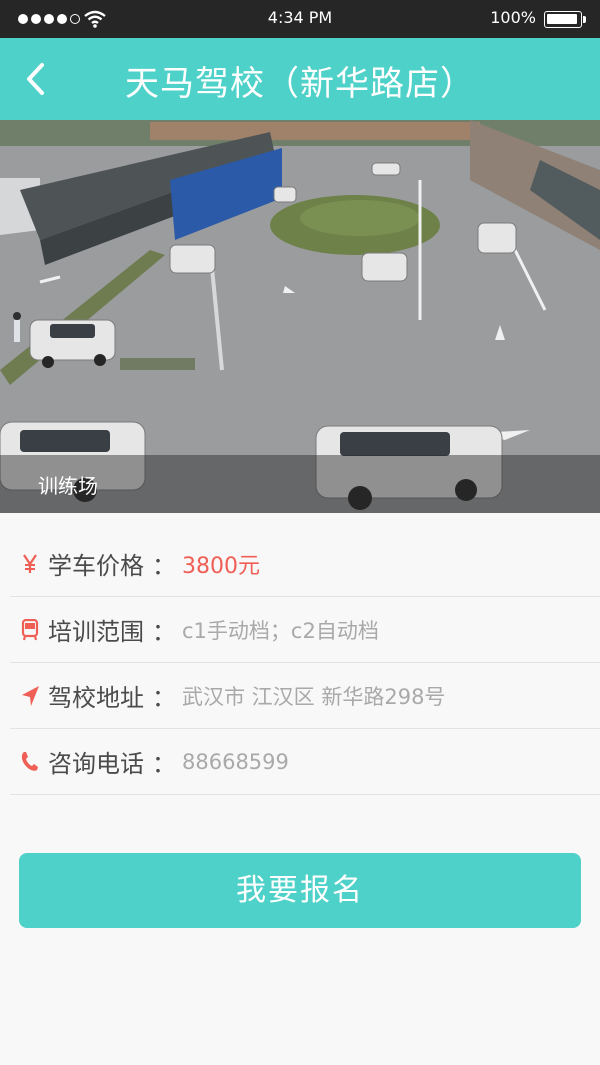  Describe the element at coordinates (96, 566) in the screenshot. I see `price-label: 学车价格` at that location.